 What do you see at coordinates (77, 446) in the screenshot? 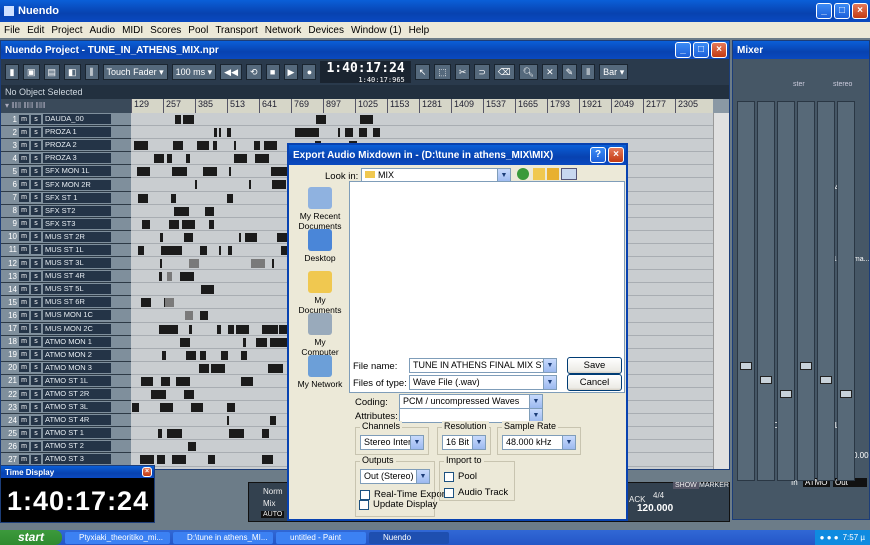
I see `track-name: ATMO ST 2` at bounding box center [77, 446].